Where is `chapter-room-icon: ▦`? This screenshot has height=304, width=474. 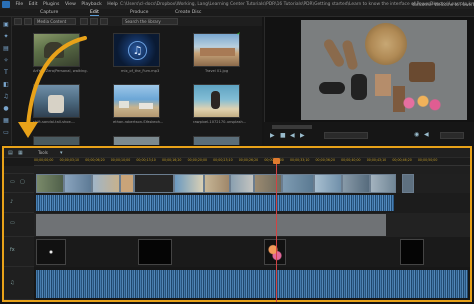
chapter-room-icon: ▦ is located at coordinates (6, 120).